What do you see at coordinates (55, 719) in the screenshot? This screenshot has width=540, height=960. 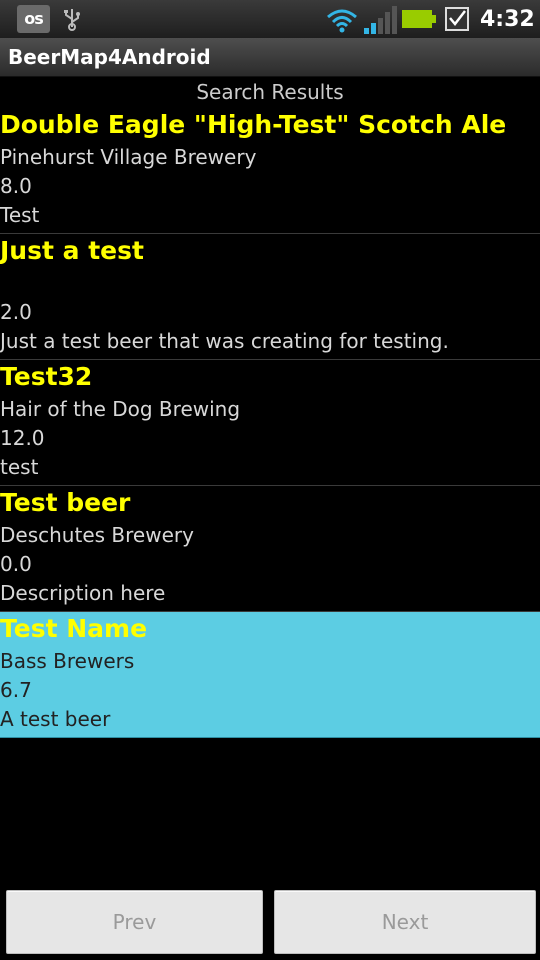 I see `beer-description: A test beer` at bounding box center [55, 719].